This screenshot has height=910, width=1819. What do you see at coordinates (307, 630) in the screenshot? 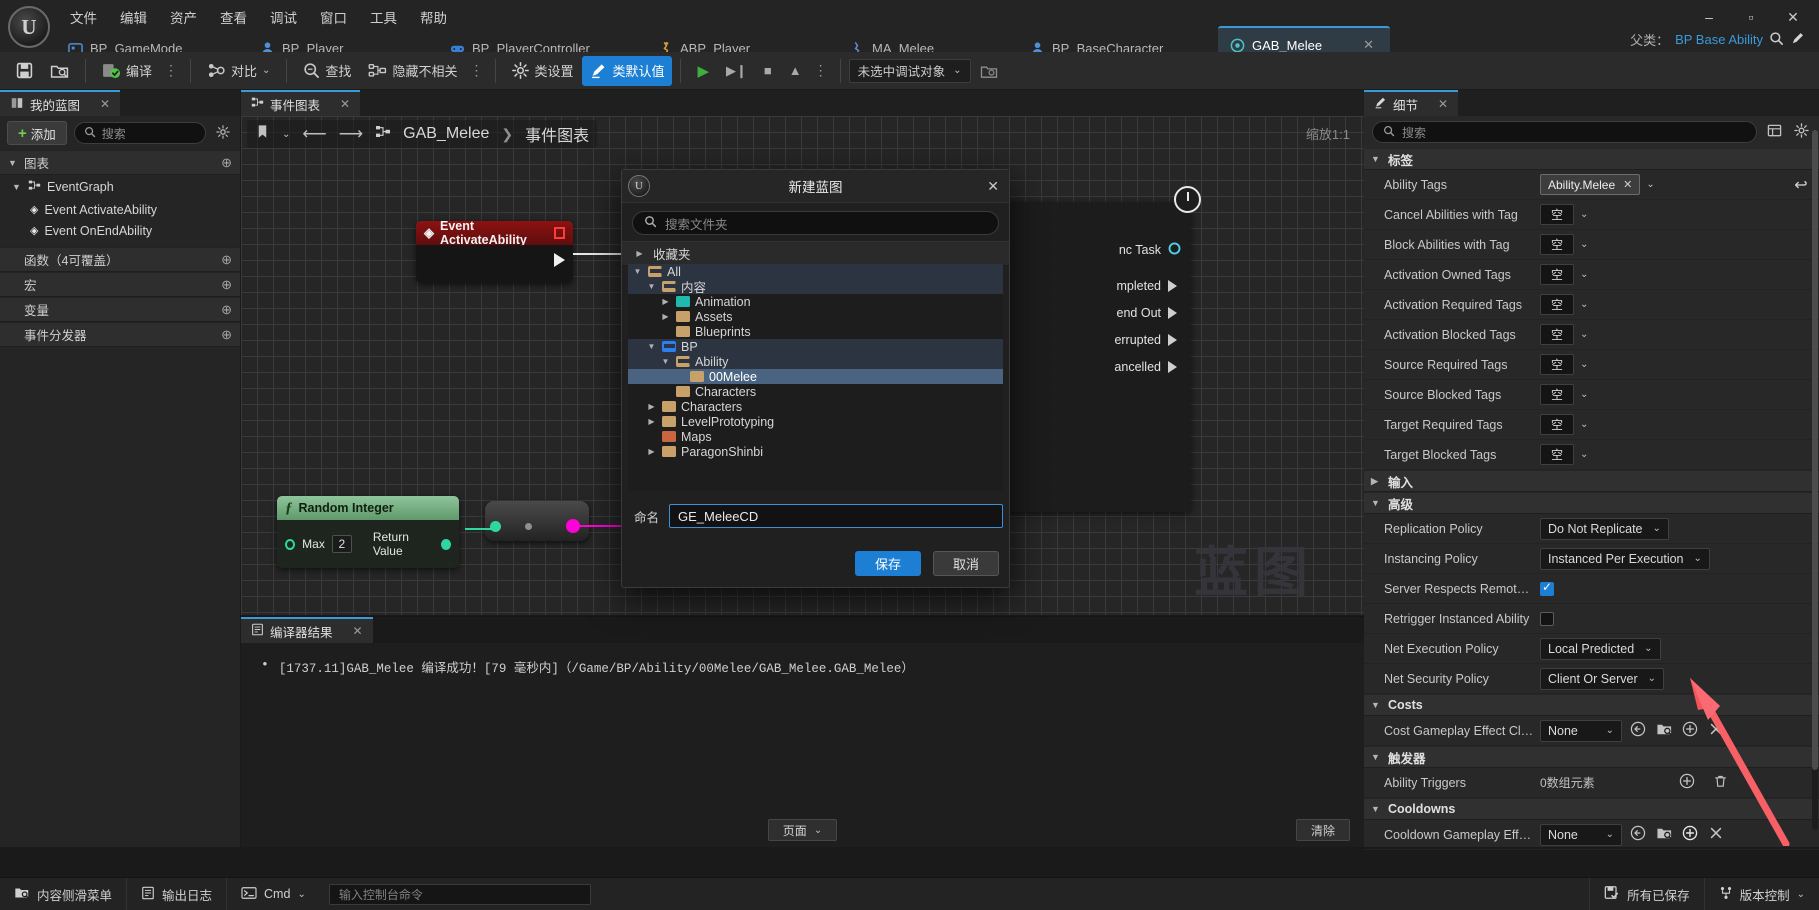
I see `tab-compiler-results: 编译器结果 ✕` at bounding box center [307, 630].